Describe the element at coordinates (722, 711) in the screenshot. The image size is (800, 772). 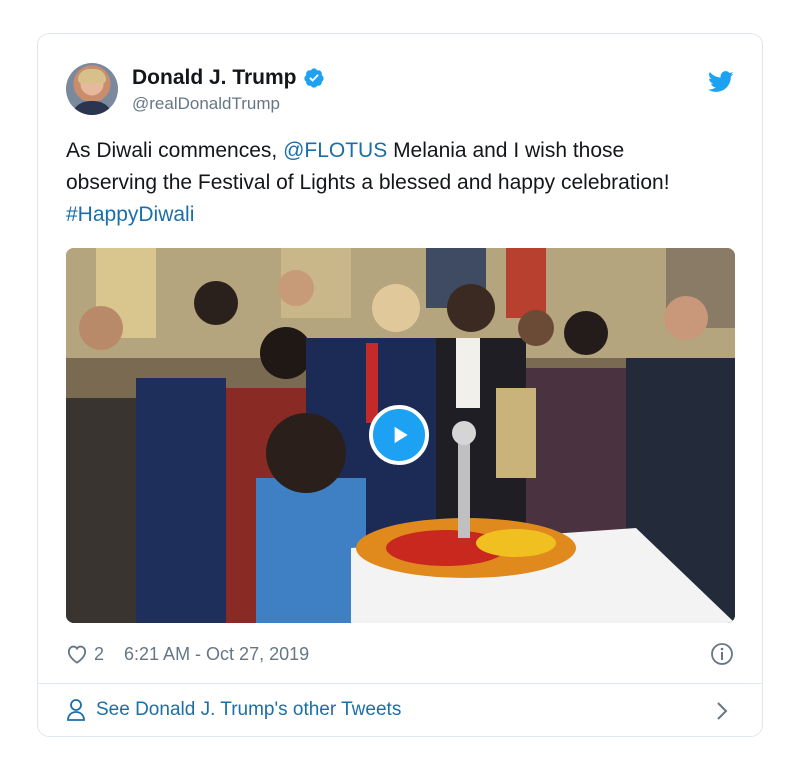
I see `chevron-right-icon` at that location.